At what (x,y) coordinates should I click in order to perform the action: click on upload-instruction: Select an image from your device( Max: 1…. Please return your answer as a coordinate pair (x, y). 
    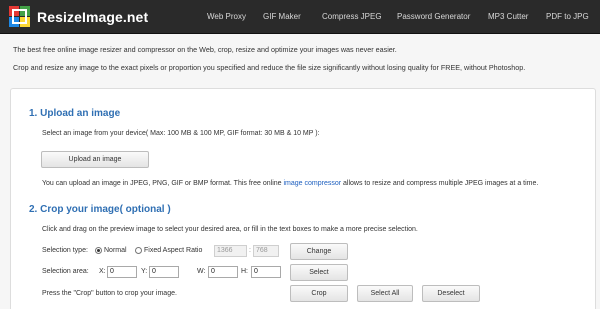
    Looking at the image, I should click on (181, 133).